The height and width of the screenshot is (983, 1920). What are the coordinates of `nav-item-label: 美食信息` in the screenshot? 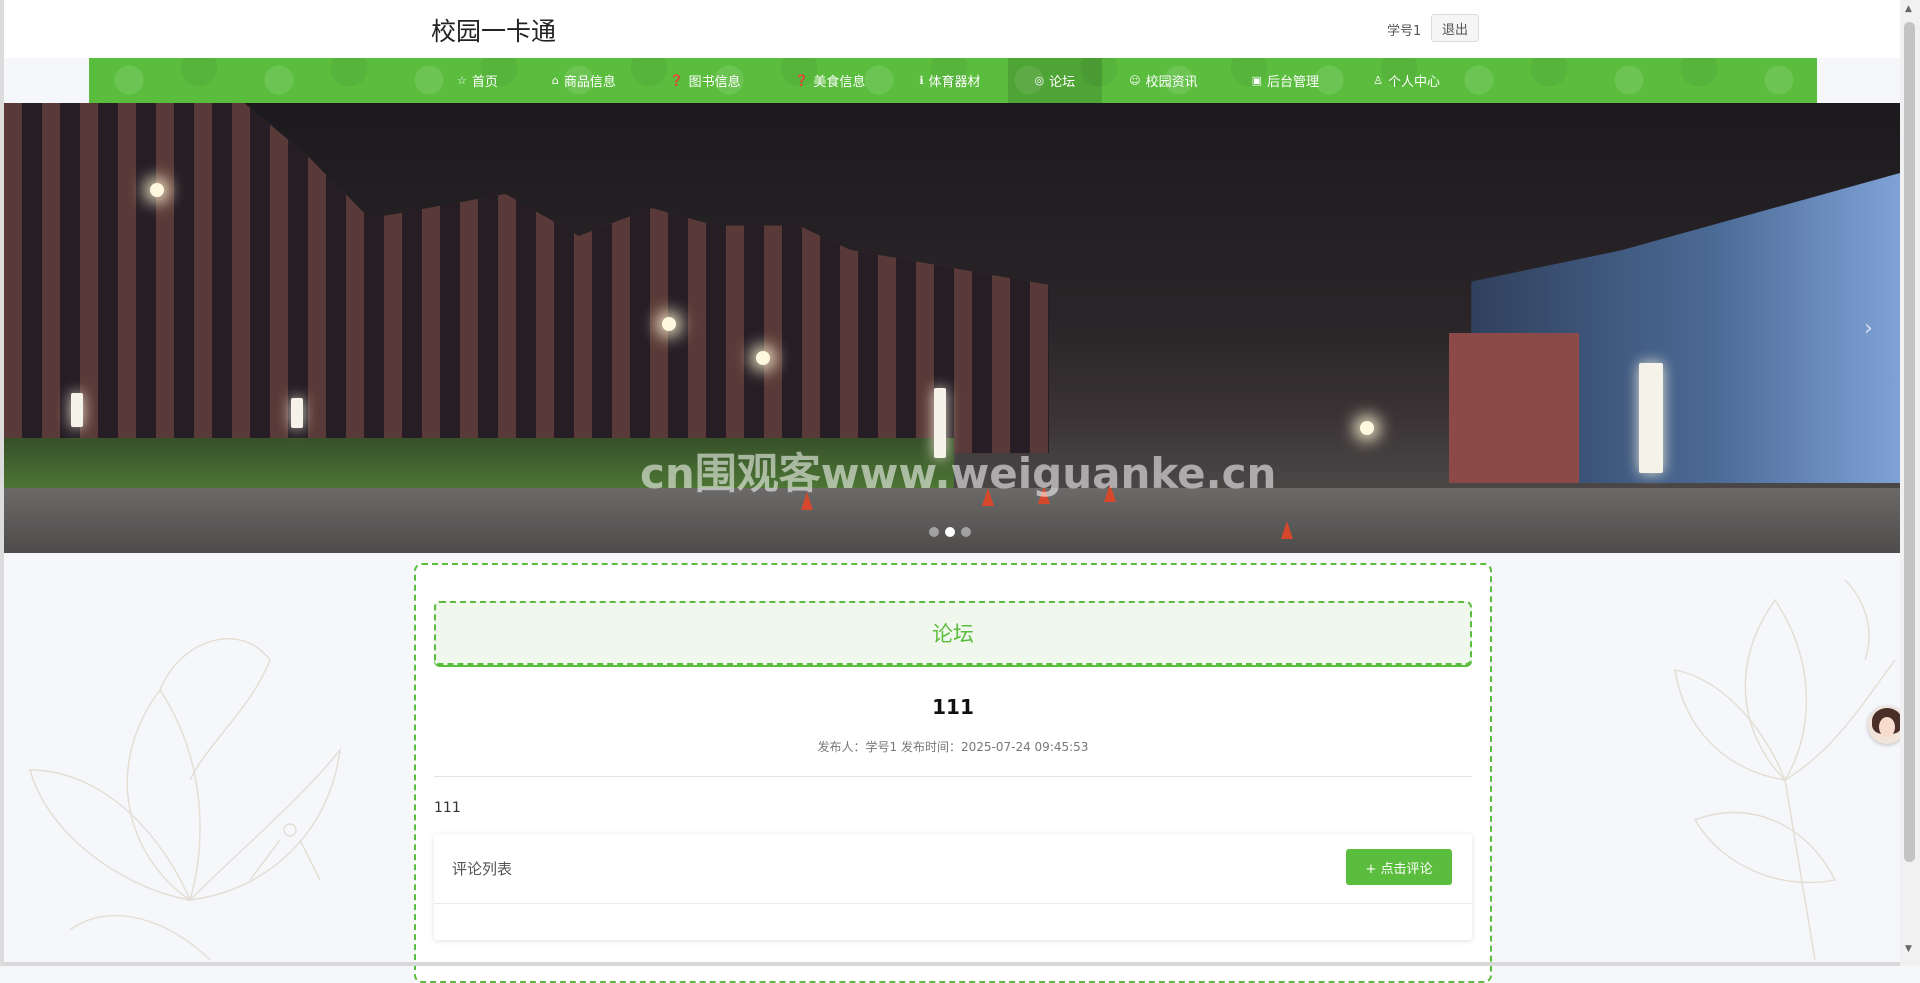 It's located at (839, 82).